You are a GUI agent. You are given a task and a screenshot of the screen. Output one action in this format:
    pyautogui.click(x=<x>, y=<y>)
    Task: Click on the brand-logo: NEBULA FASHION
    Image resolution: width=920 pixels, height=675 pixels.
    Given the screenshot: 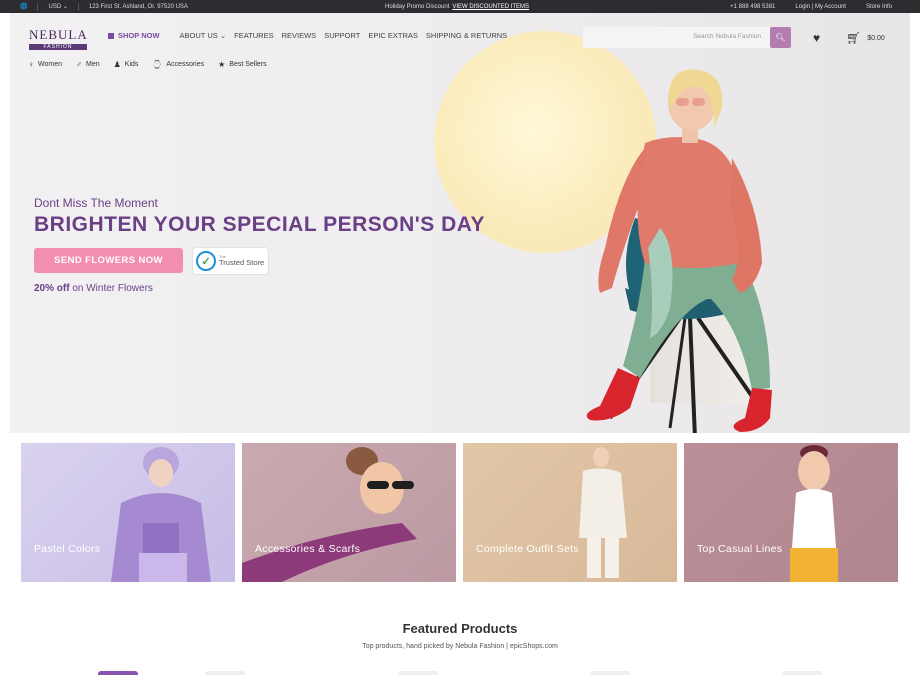 What is the action you would take?
    pyautogui.click(x=59, y=38)
    